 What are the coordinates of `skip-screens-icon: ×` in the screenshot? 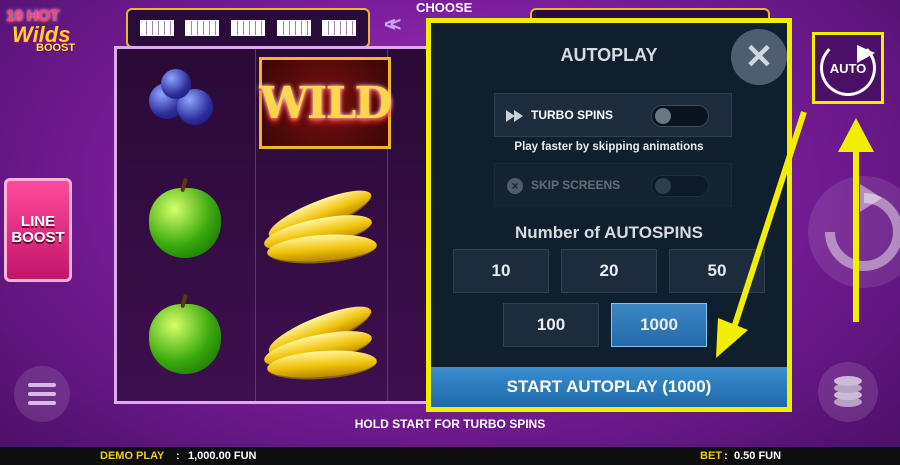 It's located at (515, 186).